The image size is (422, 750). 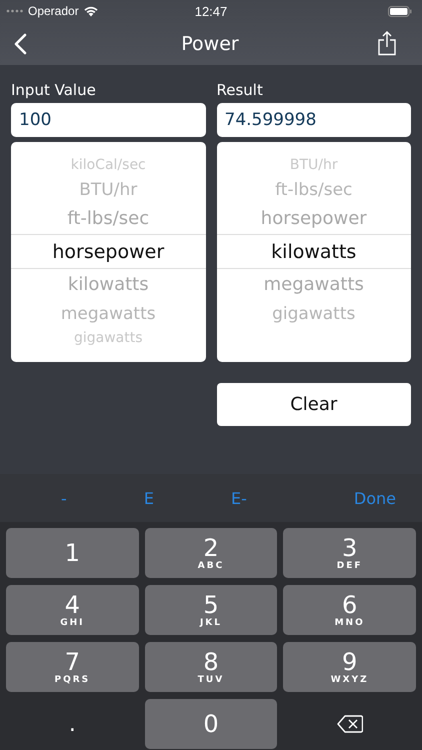 What do you see at coordinates (15, 11) in the screenshot?
I see `signal-icon` at bounding box center [15, 11].